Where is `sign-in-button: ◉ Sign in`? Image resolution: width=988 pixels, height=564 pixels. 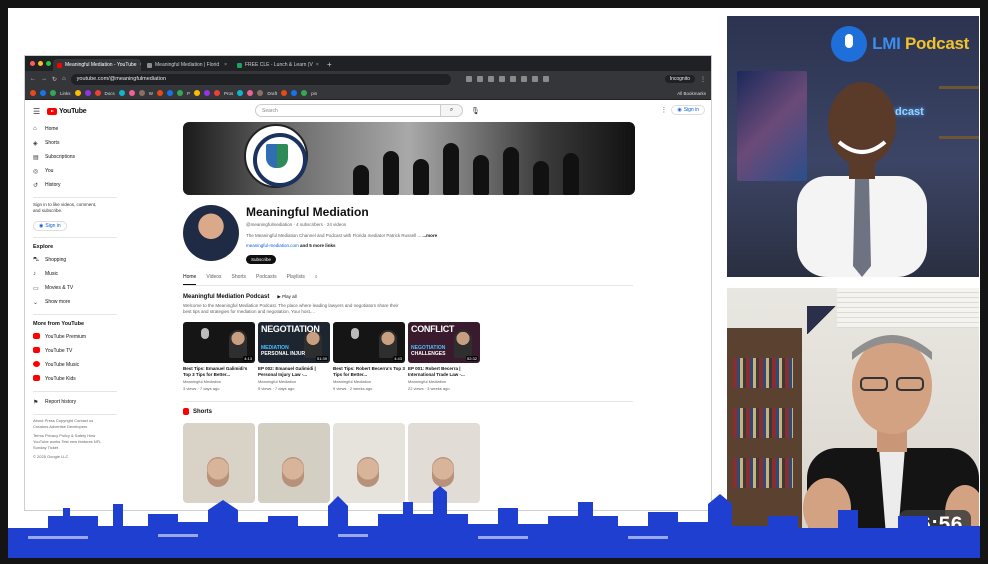
sign-in-button: ◉ Sign in is located at coordinates (688, 110).